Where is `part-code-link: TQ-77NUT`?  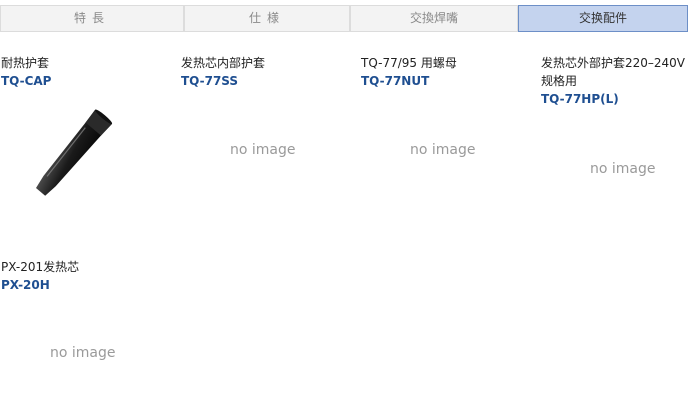 part-code-link: TQ-77NUT is located at coordinates (446, 81).